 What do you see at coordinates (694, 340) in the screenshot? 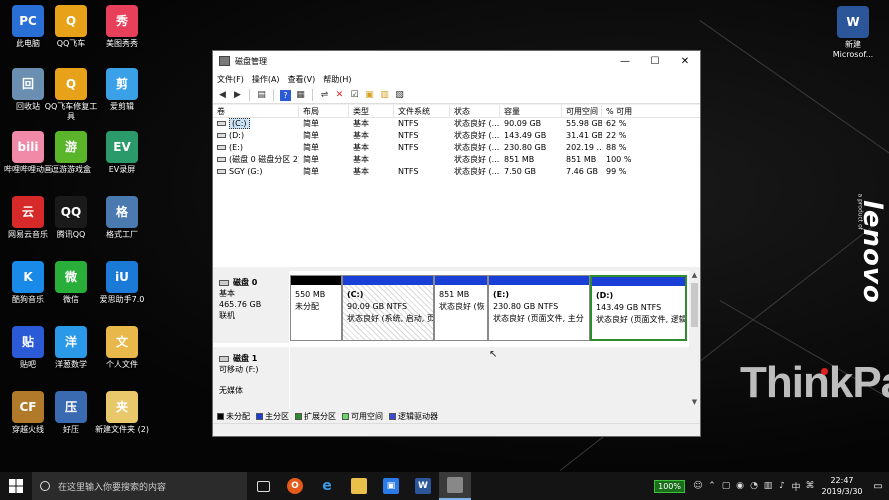
I see `graph-scrollbar: ▲ ▼` at bounding box center [694, 340].